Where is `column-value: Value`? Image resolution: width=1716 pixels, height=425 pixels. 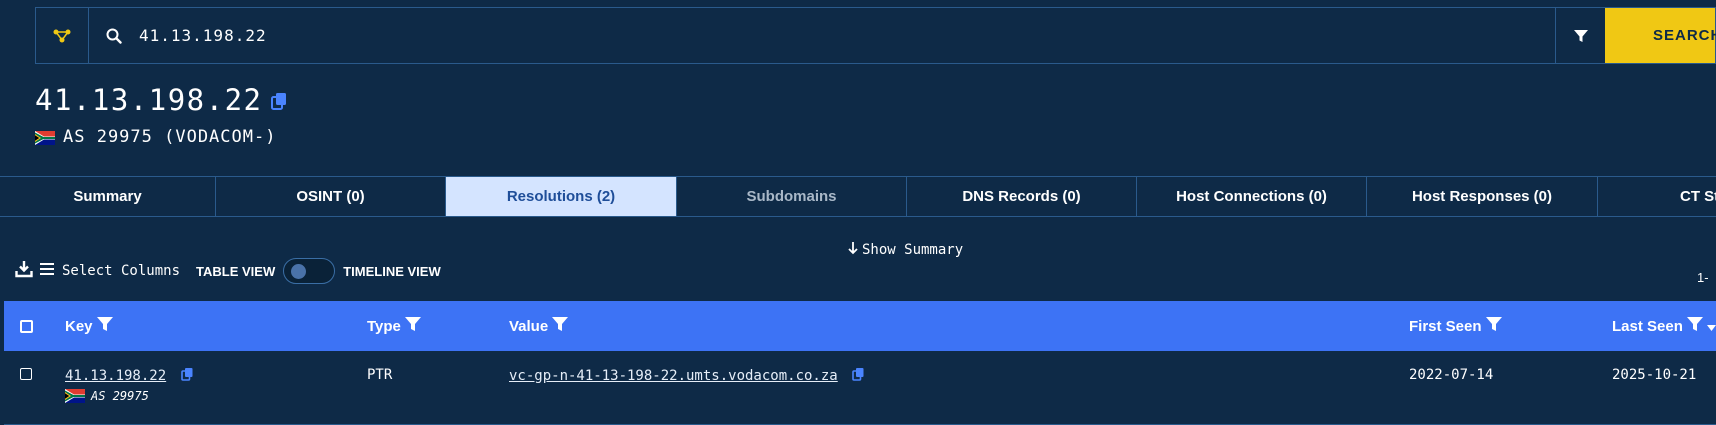
column-value: Value is located at coordinates (539, 326).